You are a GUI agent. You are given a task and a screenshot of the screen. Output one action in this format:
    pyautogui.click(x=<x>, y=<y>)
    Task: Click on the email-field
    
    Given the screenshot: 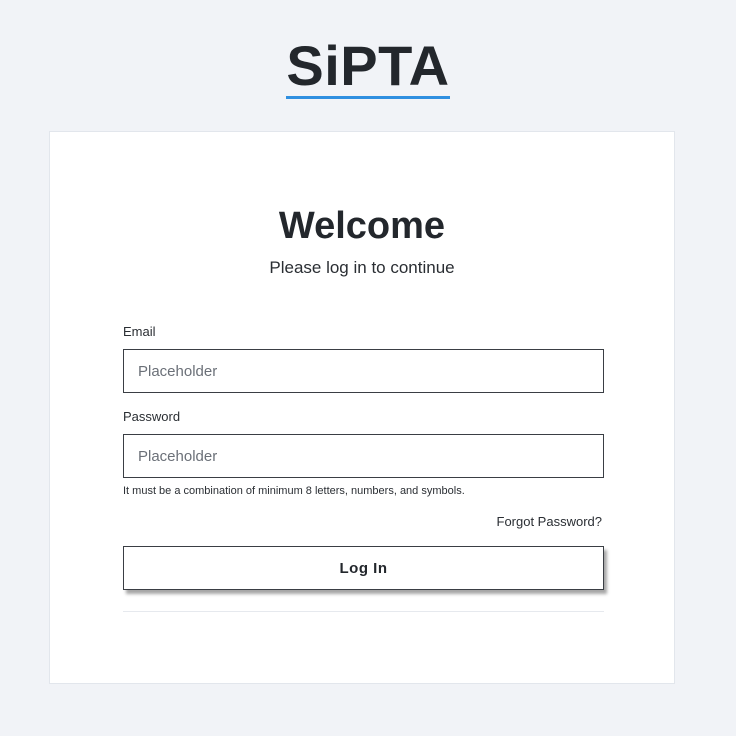 What is the action you would take?
    pyautogui.click(x=363, y=371)
    